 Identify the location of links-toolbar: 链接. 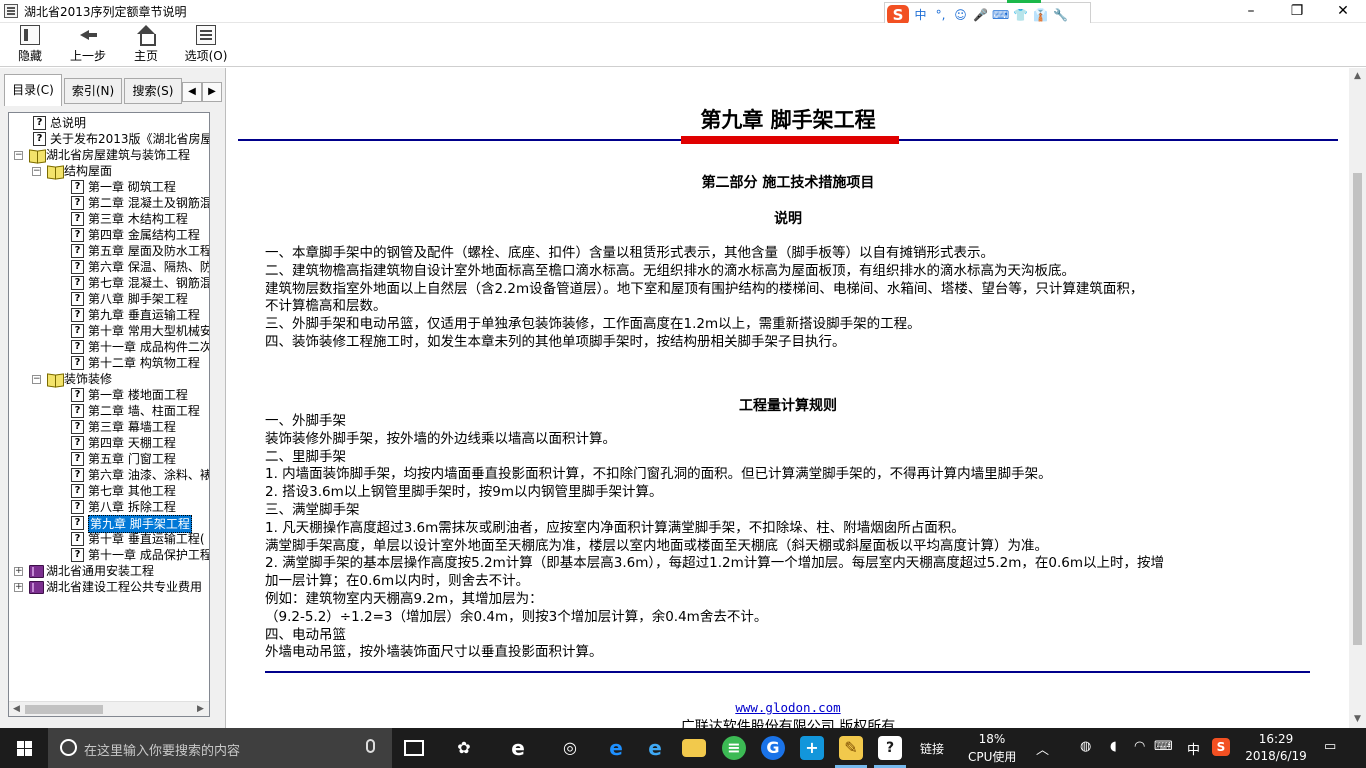
(932, 748).